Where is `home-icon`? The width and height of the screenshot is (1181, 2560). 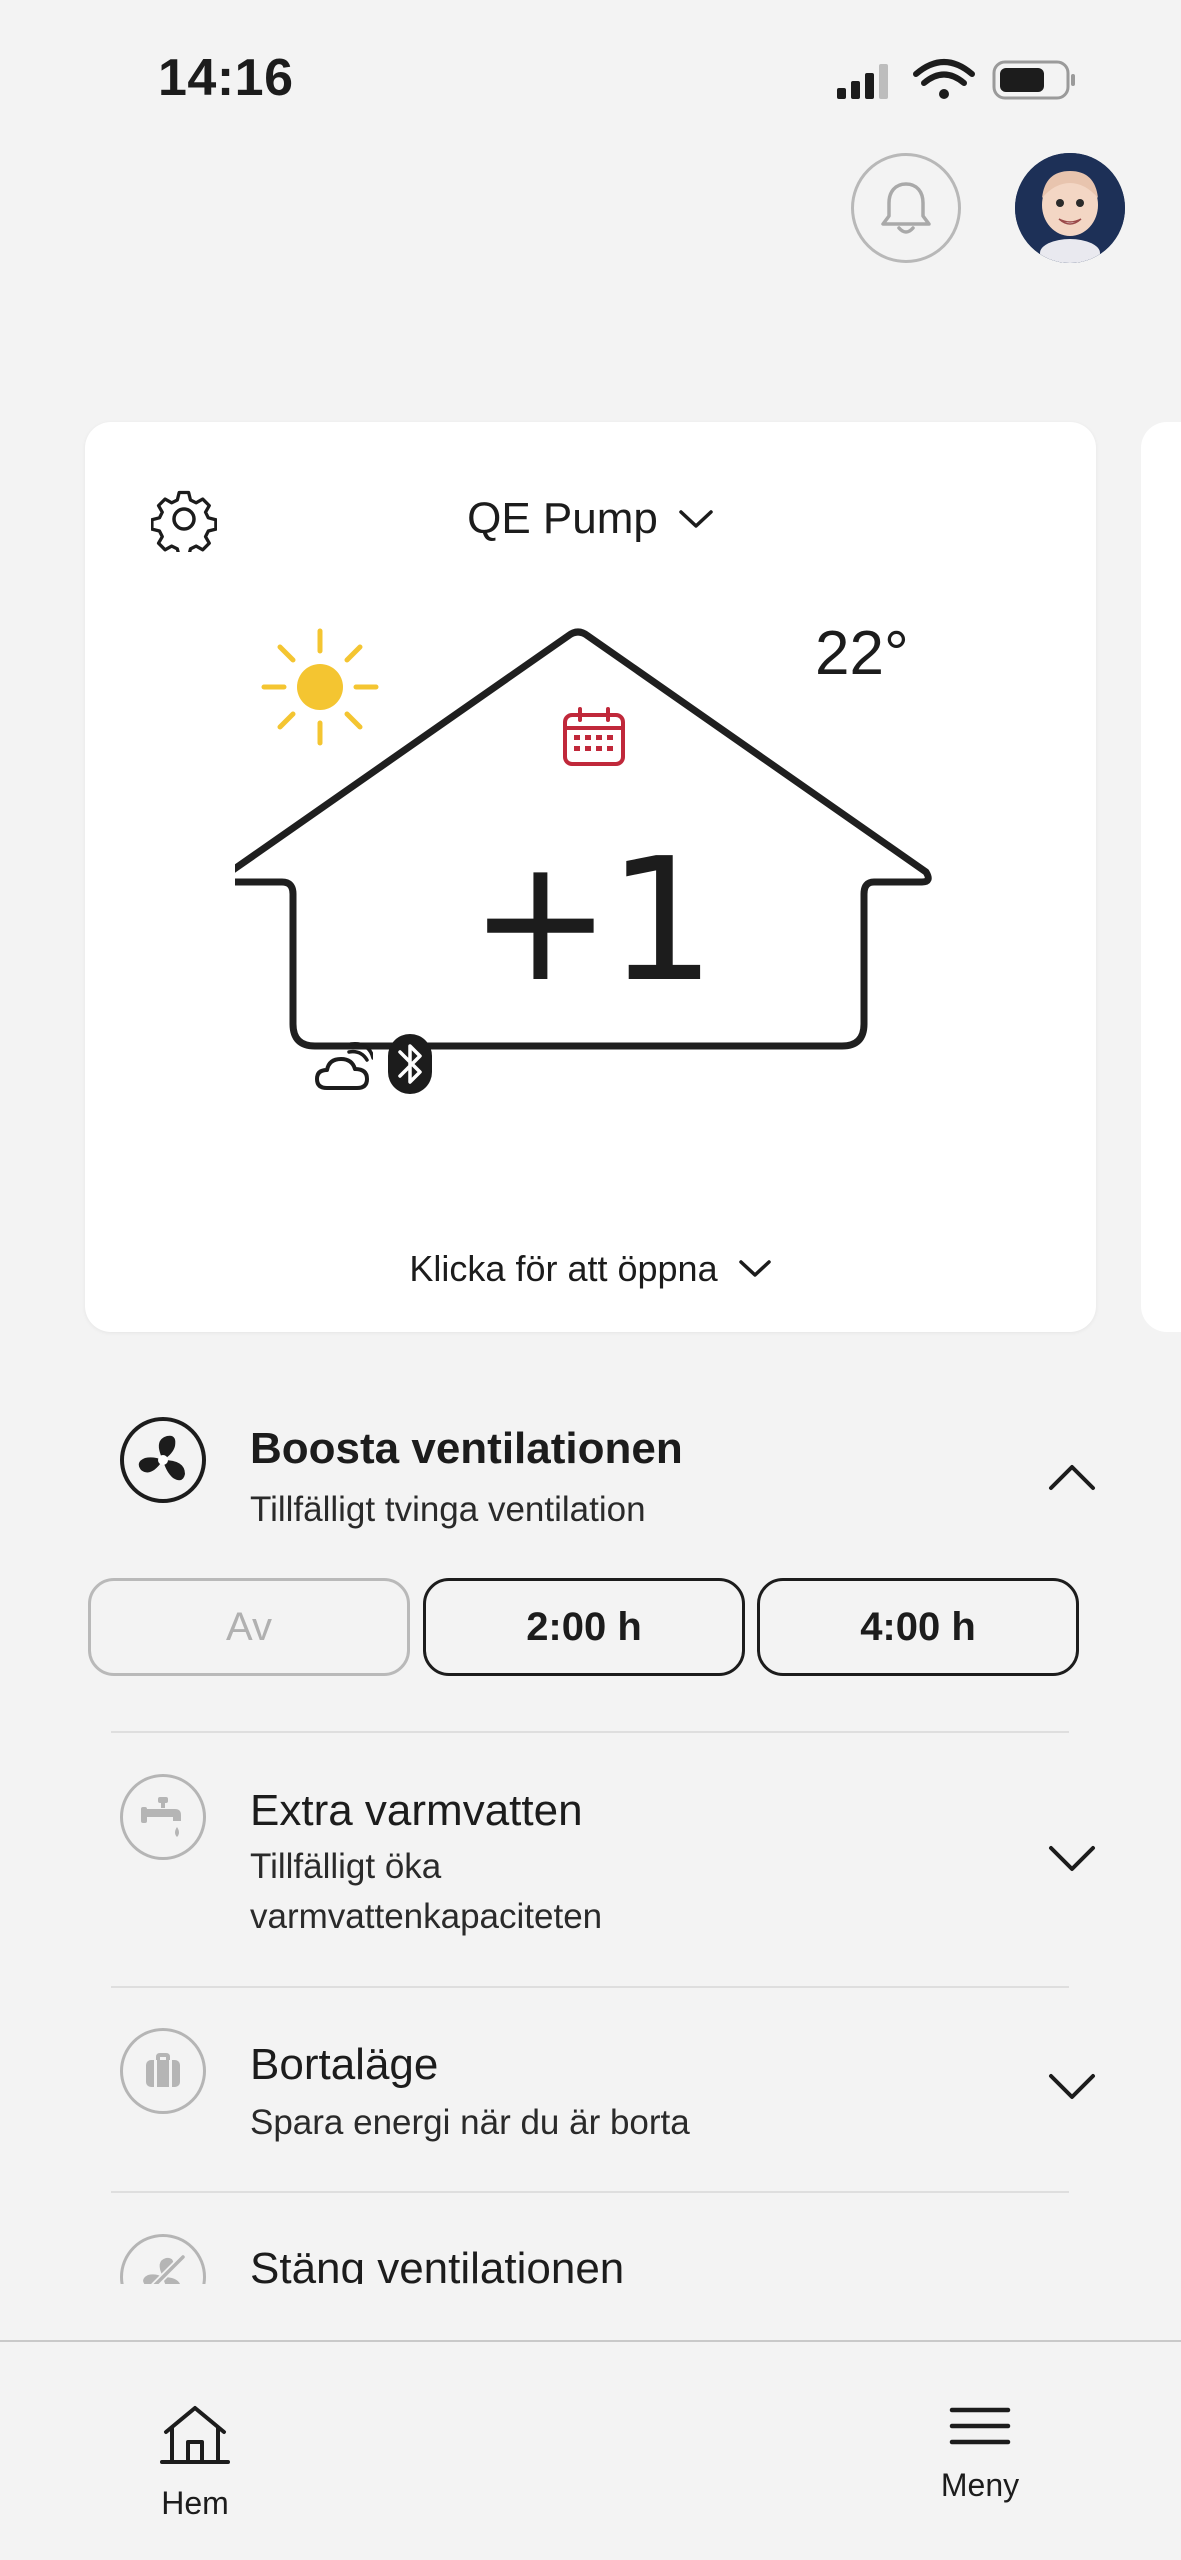
home-icon is located at coordinates (195, 2435).